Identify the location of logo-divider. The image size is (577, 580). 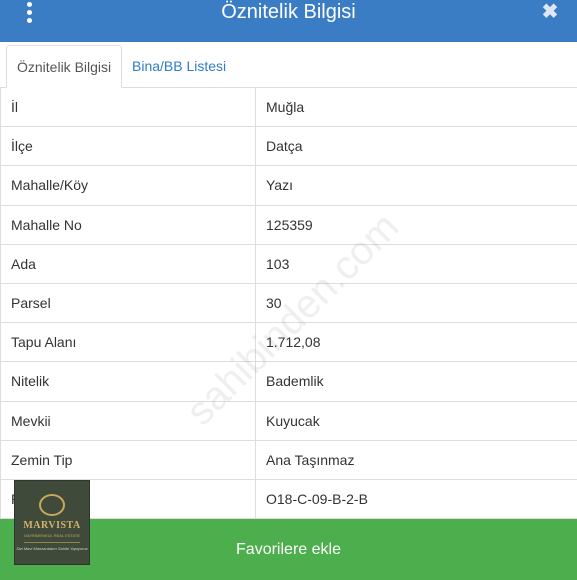
(52, 542).